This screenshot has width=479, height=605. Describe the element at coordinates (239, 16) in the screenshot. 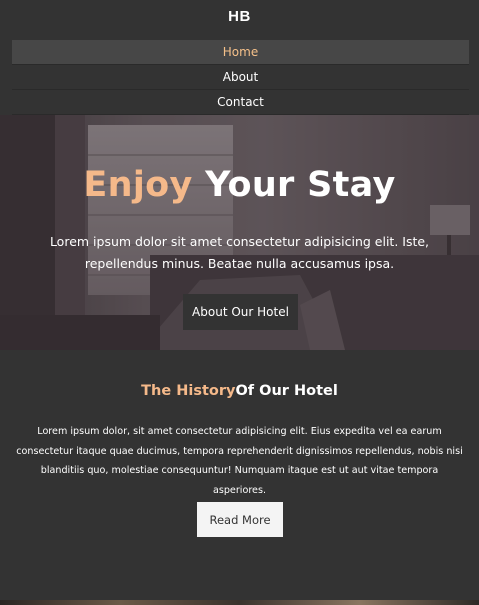

I see `brand-logo: HB` at that location.